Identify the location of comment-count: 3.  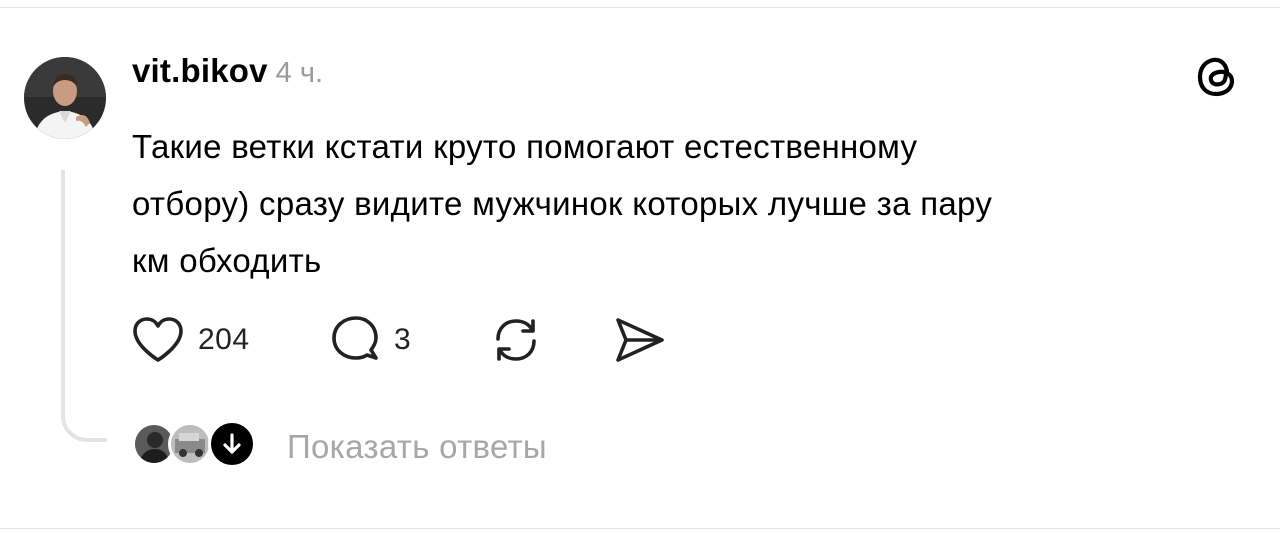
(403, 339).